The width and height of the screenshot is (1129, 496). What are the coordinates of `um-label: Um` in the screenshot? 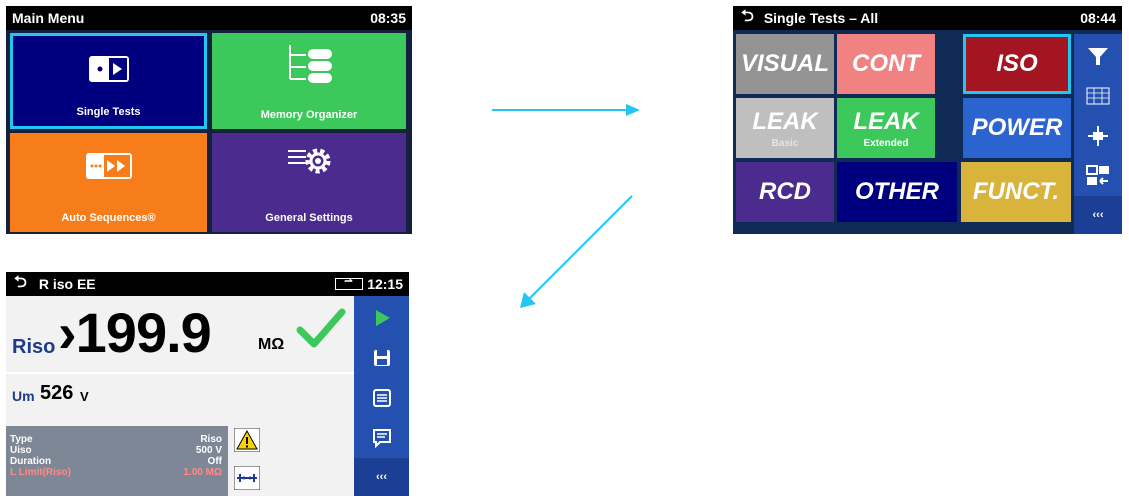 It's located at (23, 396).